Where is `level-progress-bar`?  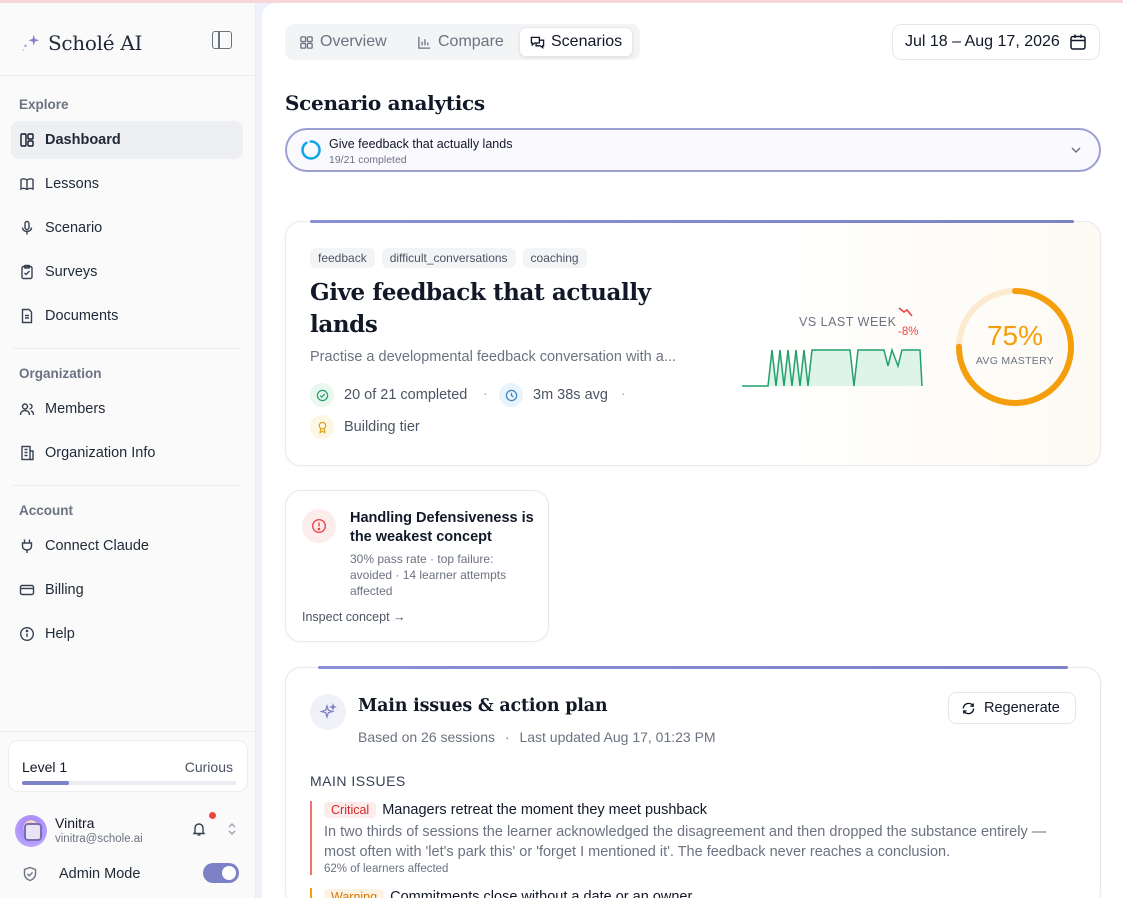
level-progress-bar is located at coordinates (129, 783).